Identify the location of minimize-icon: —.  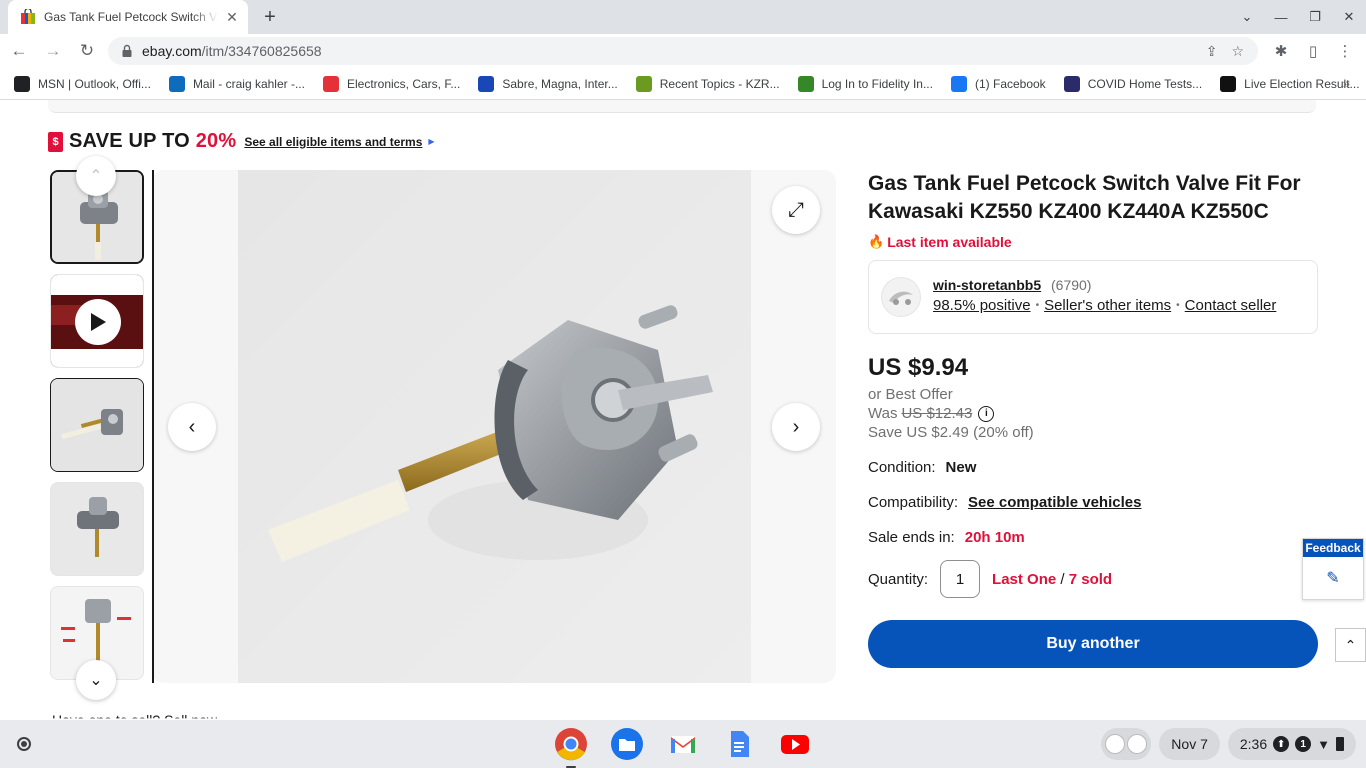
(1281, 17).